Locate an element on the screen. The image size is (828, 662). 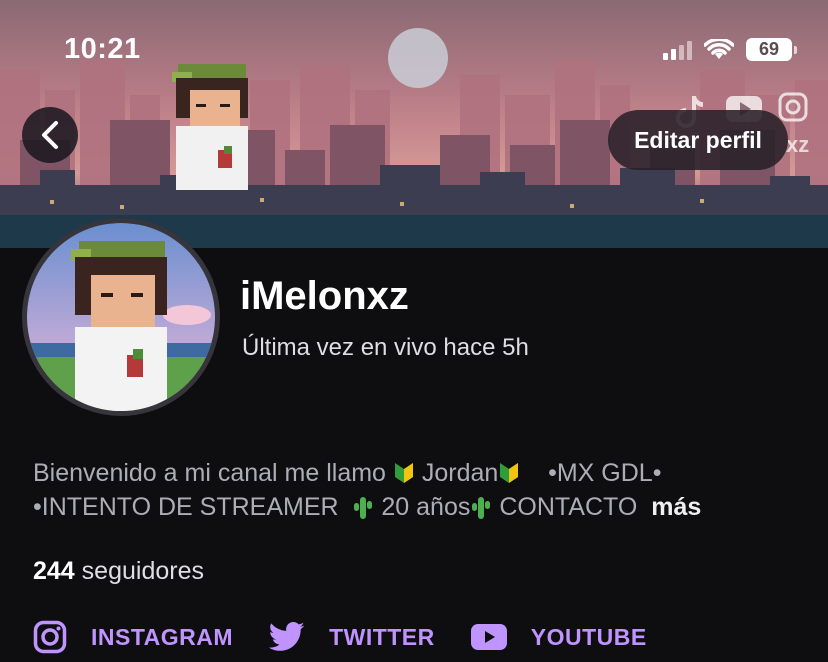
status-icons: 69 is located at coordinates (730, 49).